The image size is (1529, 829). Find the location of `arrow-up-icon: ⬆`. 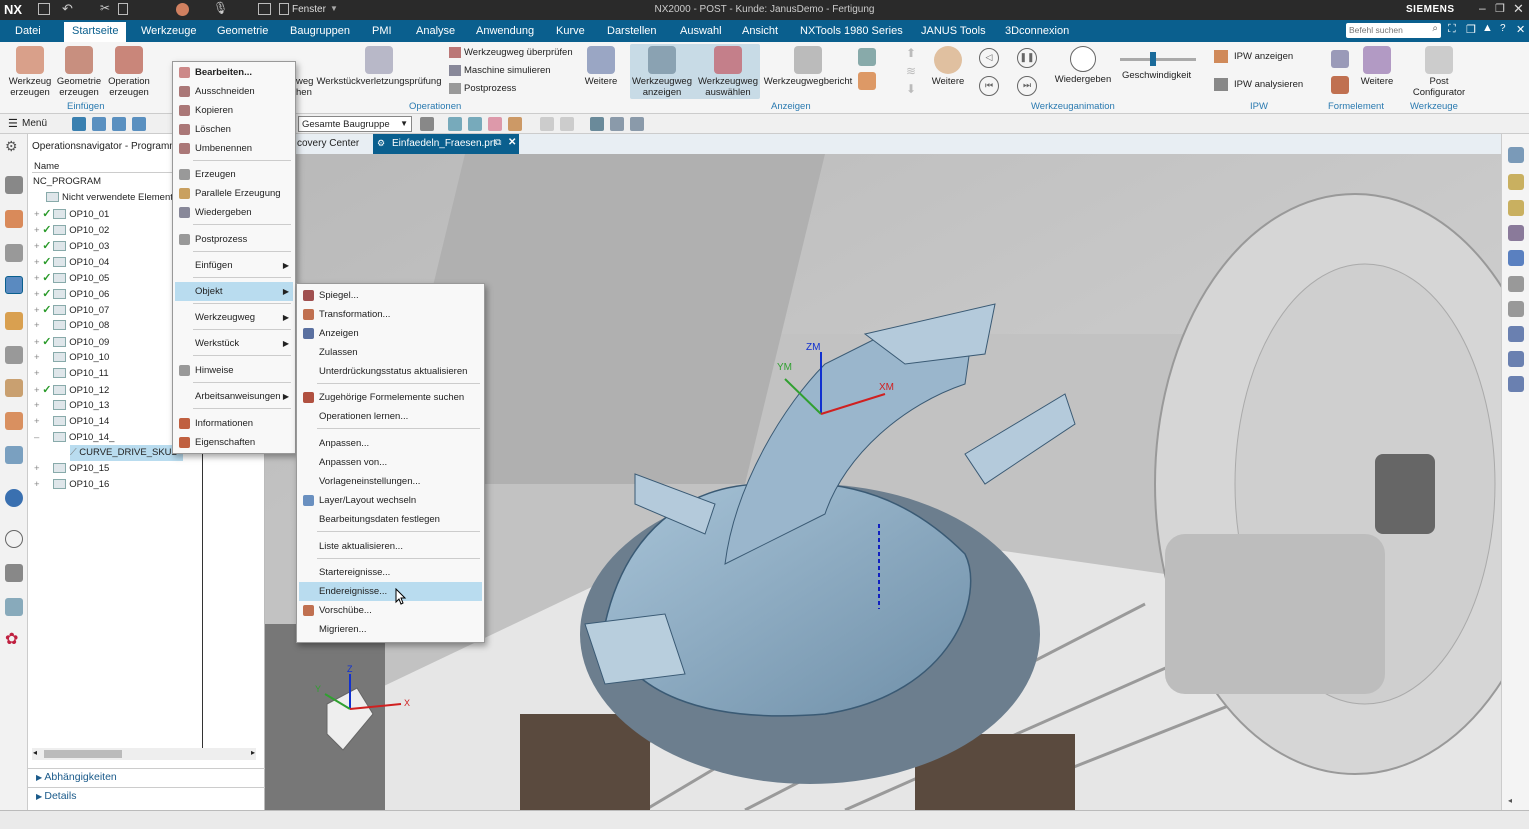

arrow-up-icon: ⬆ is located at coordinates (911, 53).